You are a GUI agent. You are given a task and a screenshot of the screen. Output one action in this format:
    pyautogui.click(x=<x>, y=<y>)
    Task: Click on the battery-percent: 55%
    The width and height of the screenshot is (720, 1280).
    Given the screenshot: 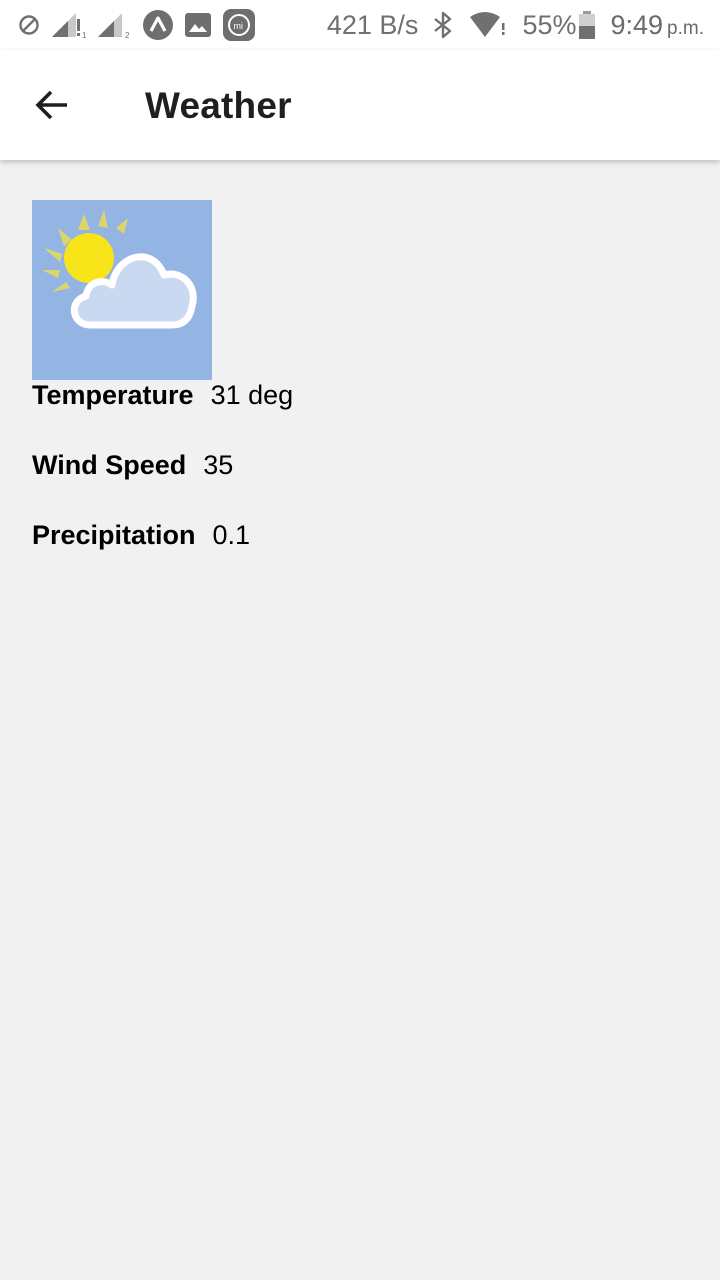 What is the action you would take?
    pyautogui.click(x=549, y=24)
    